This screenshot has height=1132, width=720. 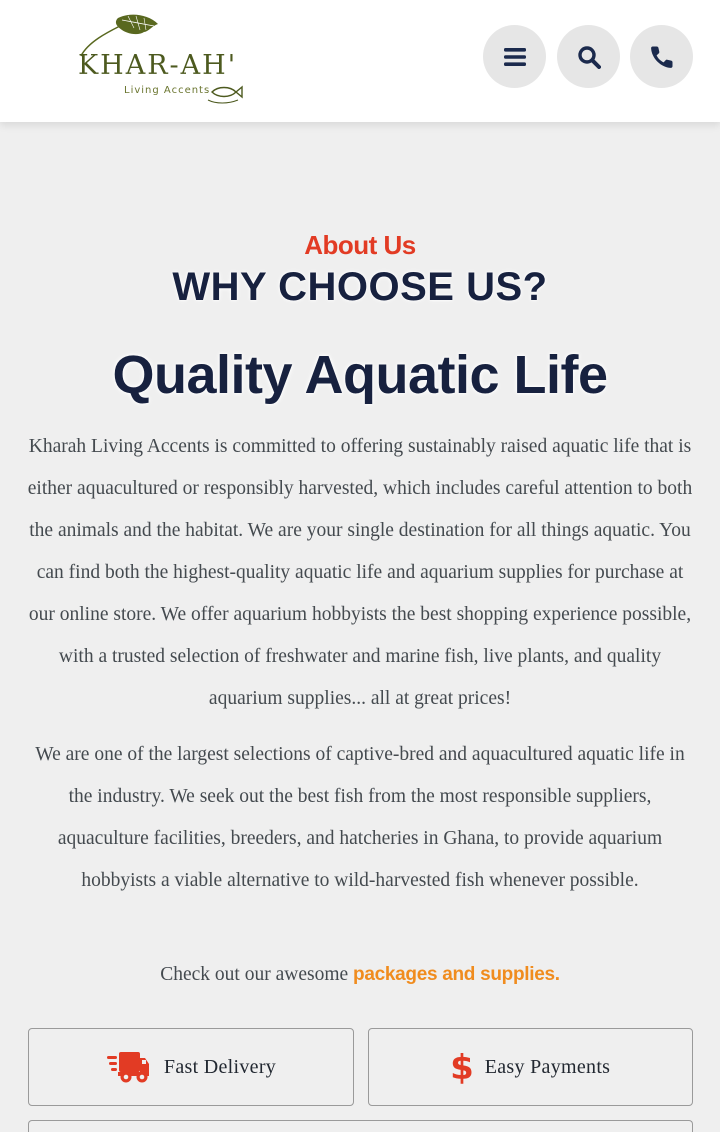 What do you see at coordinates (360, 245) in the screenshot?
I see `section-eyebrow: About Us` at bounding box center [360, 245].